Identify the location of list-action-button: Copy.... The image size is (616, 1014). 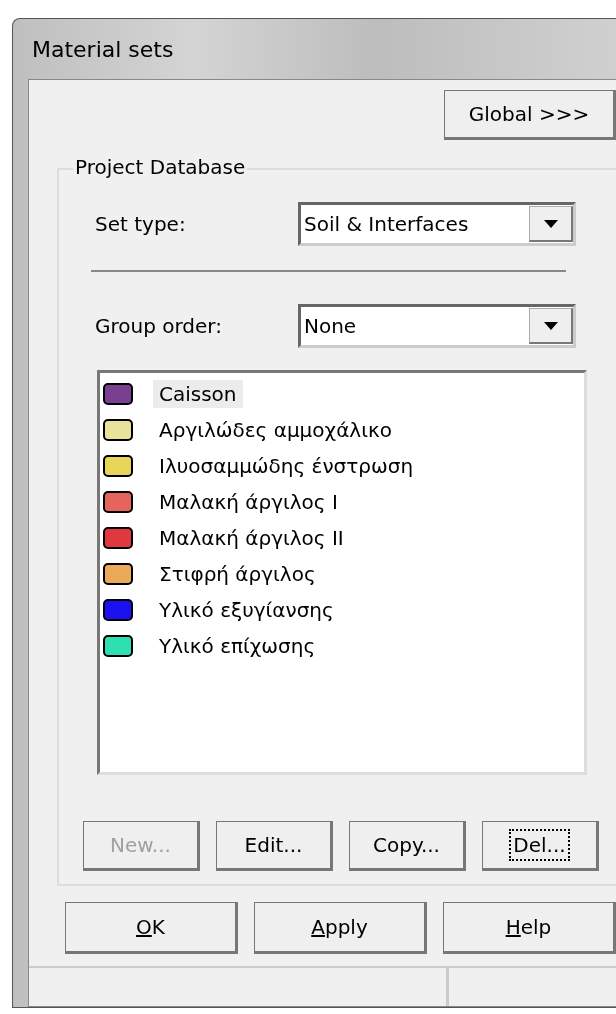
(407, 846).